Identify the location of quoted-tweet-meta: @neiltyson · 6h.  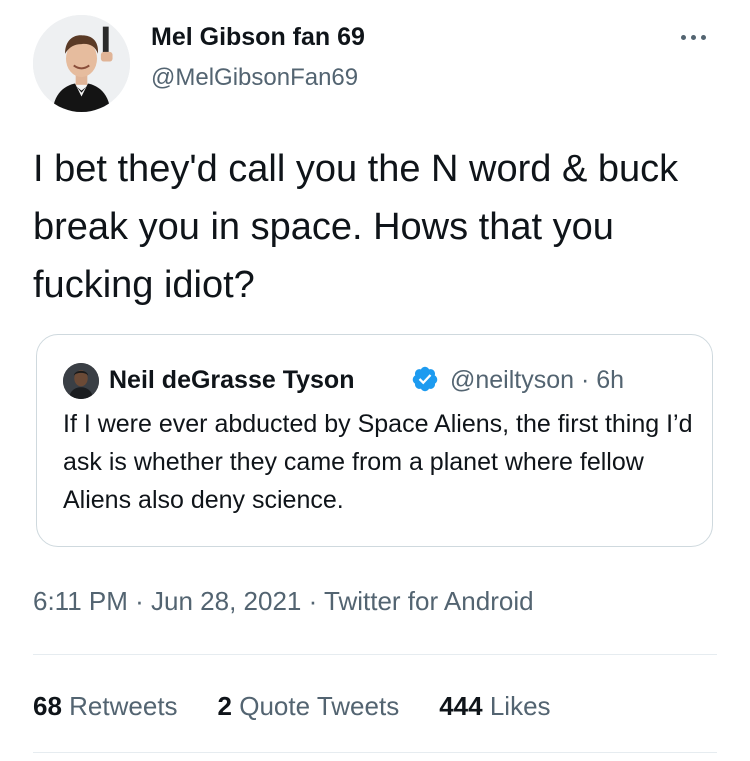
(537, 380).